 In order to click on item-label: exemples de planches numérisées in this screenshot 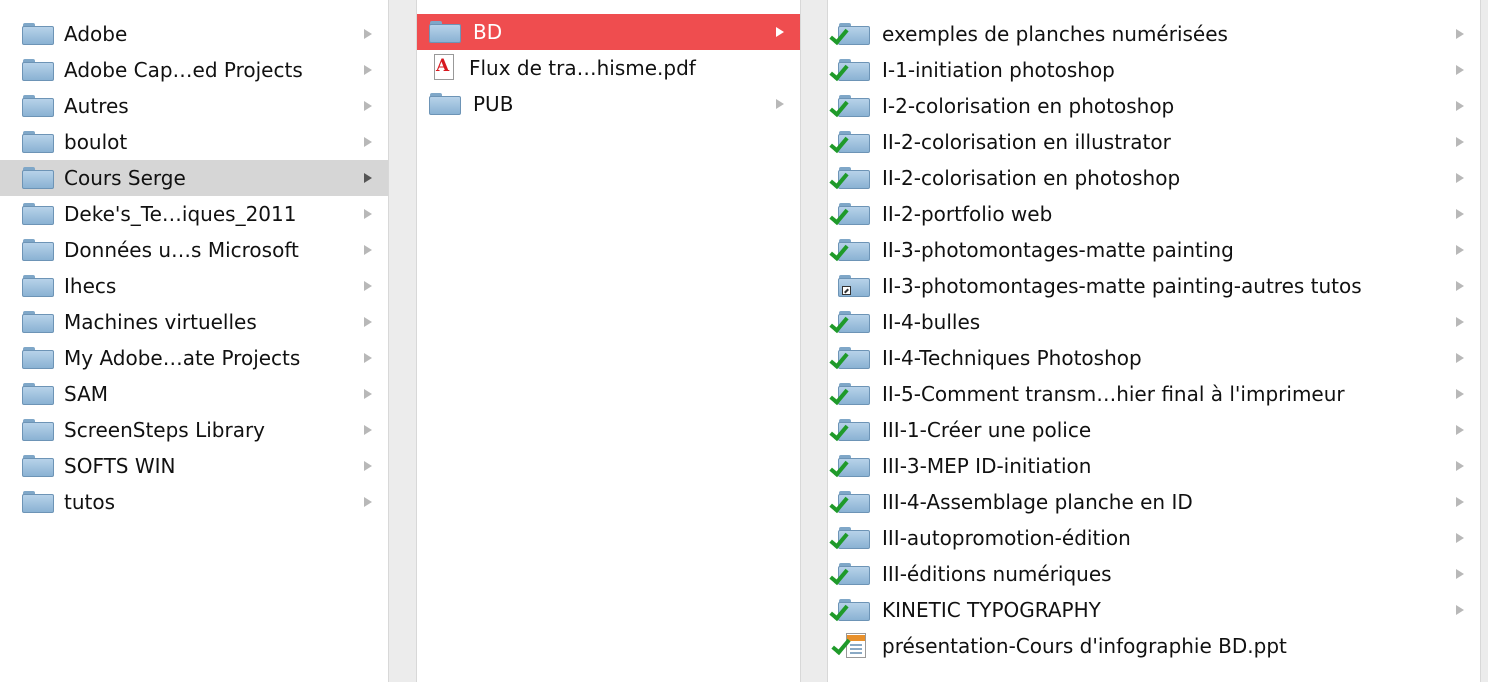, I will do `click(1055, 34)`.